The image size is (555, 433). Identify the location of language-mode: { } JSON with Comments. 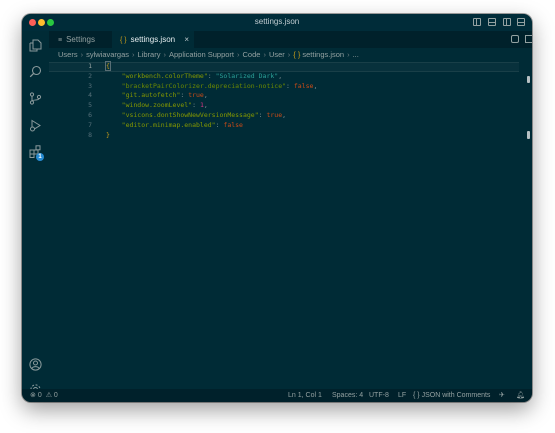
(451, 395).